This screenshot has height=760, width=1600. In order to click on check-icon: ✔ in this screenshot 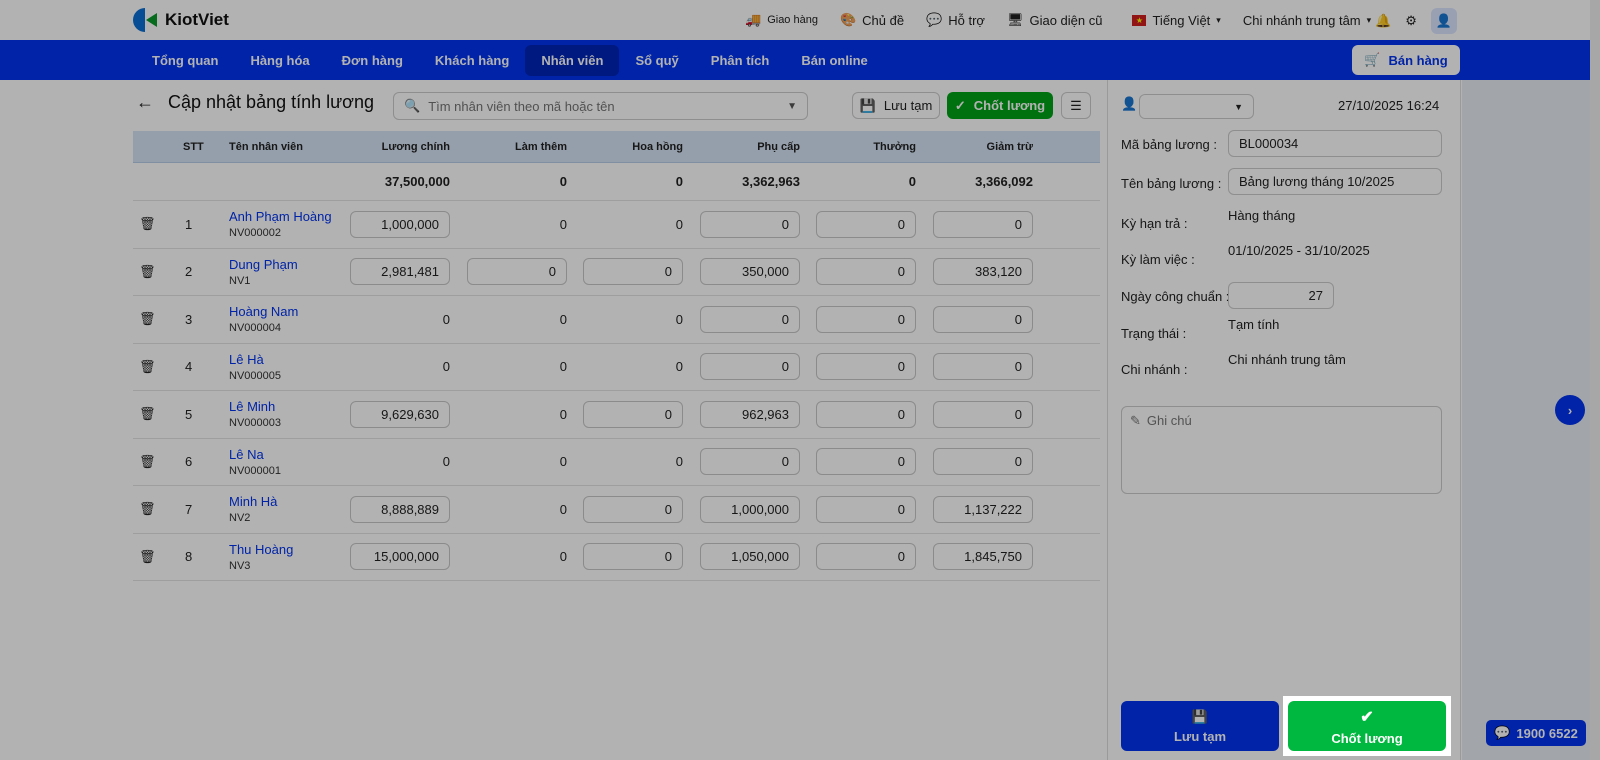, I will do `click(1367, 717)`.